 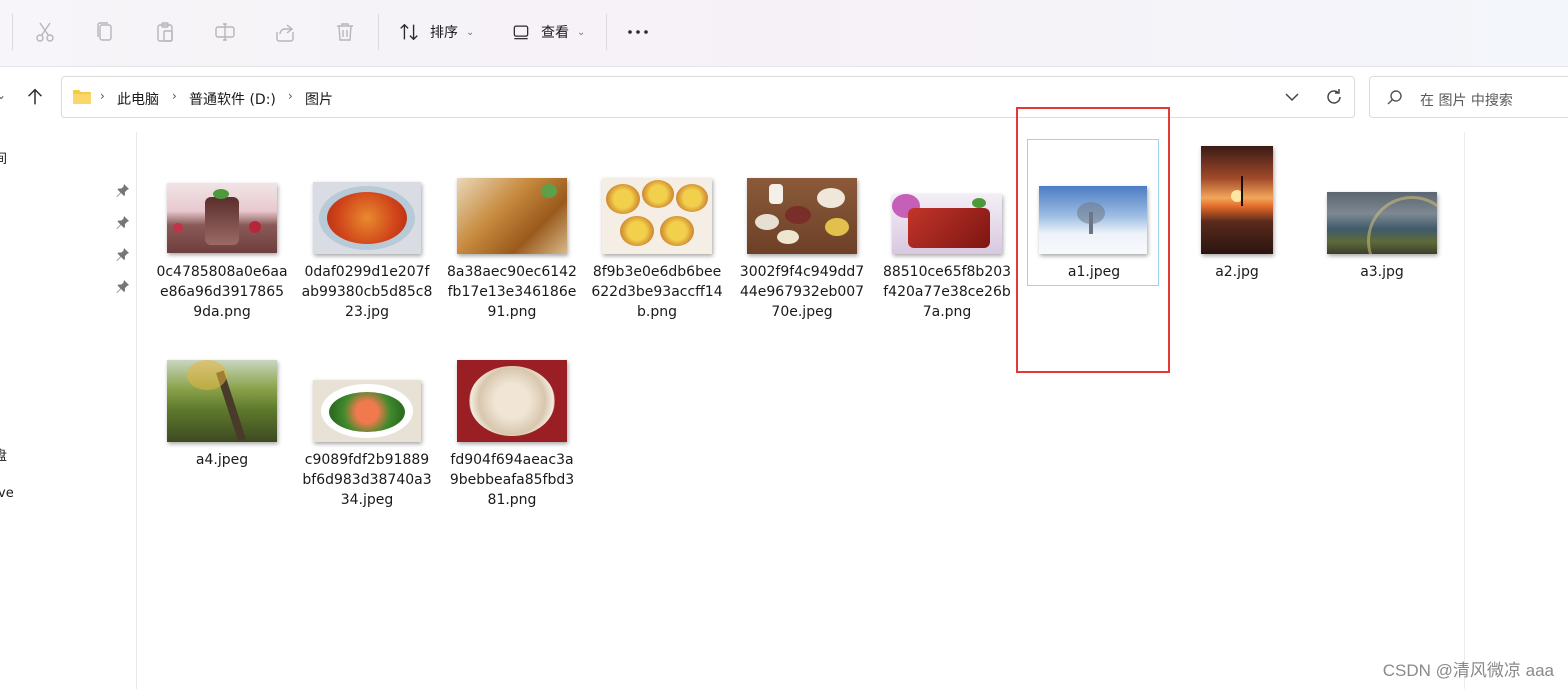 I want to click on breadcrumb-drive-d: 普通软件 (D:), so click(x=232, y=99).